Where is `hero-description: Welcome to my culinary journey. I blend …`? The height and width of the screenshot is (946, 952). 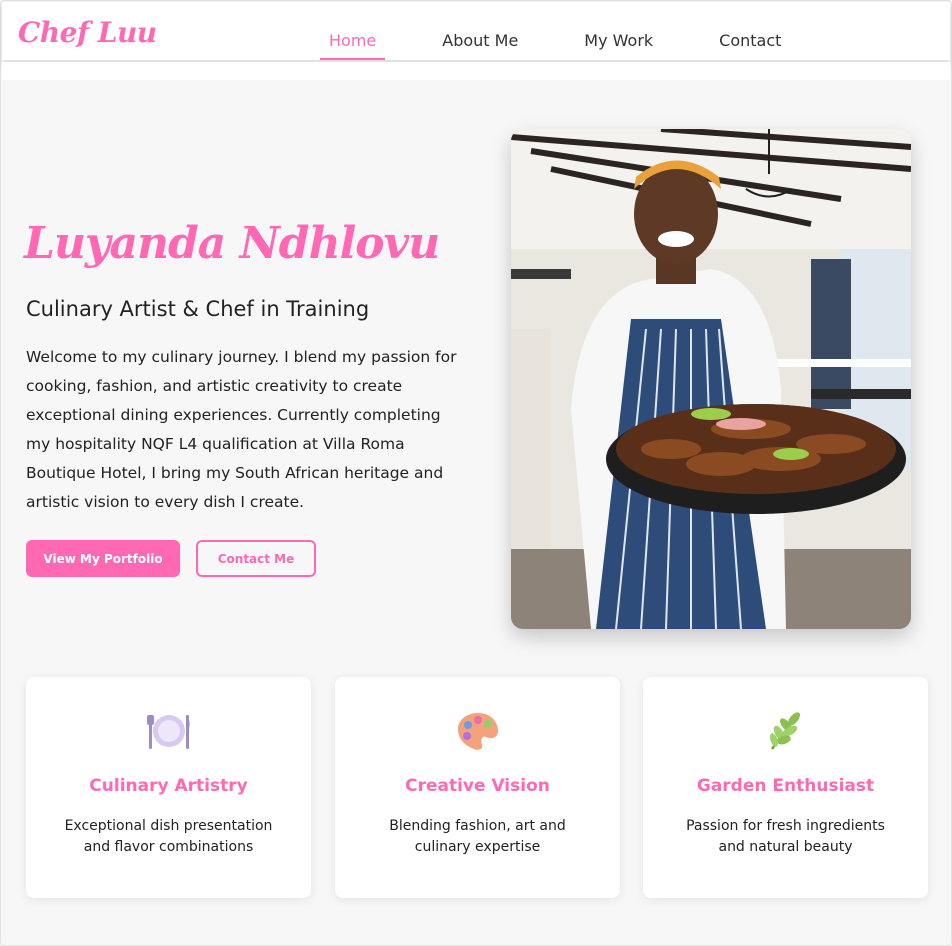 hero-description: Welcome to my culinary journey. I blend … is located at coordinates (241, 429).